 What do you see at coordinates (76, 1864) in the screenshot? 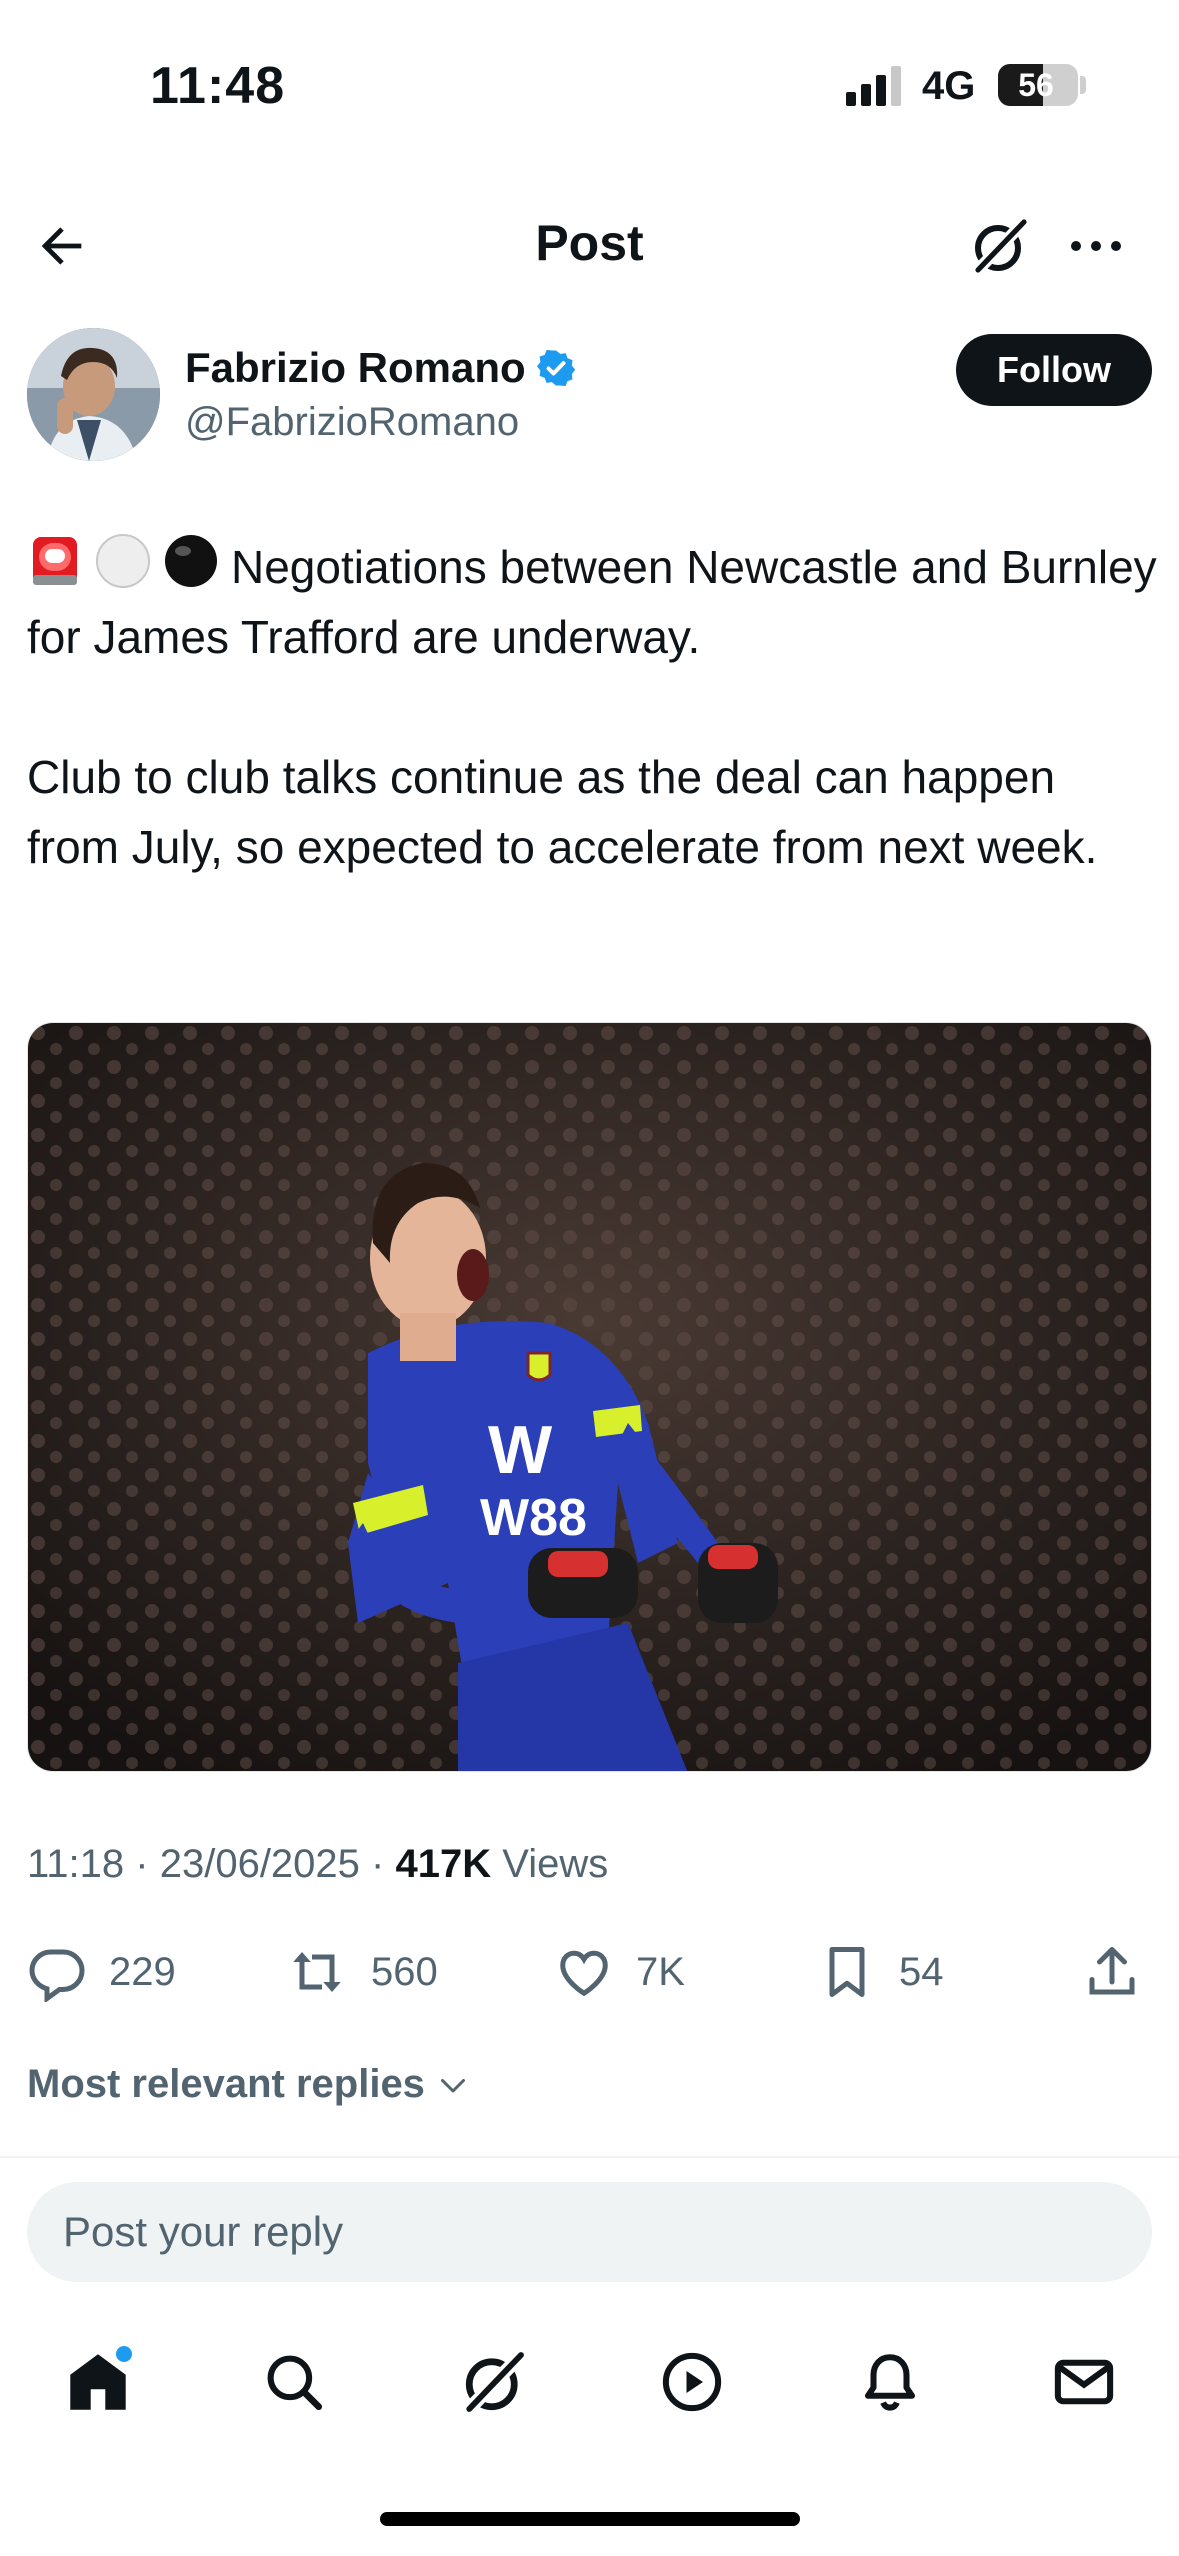
I see `post-time: 11:18` at bounding box center [76, 1864].